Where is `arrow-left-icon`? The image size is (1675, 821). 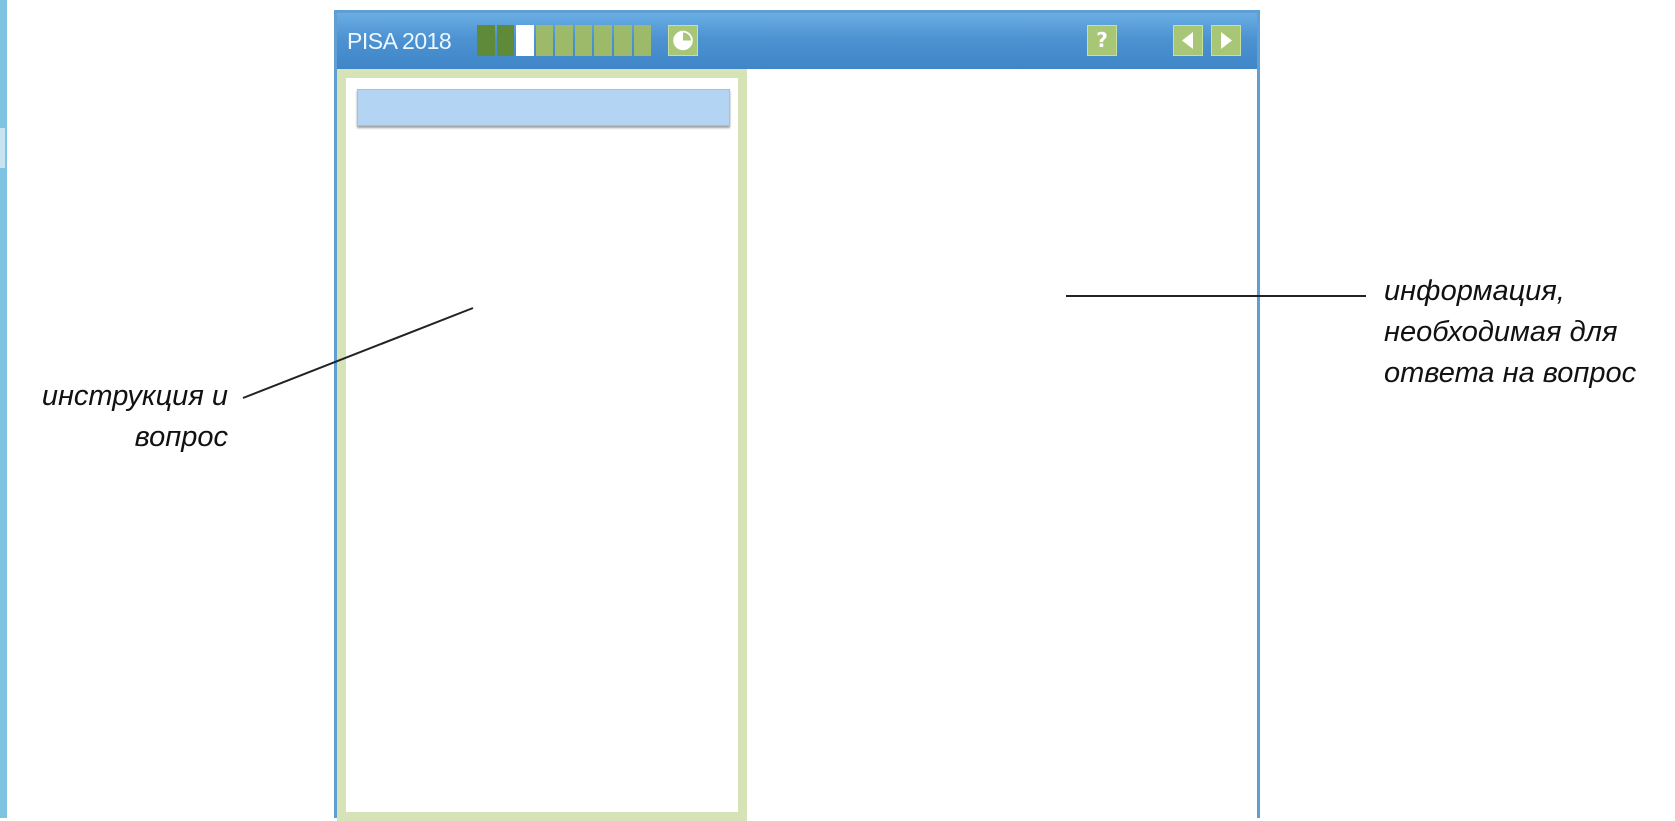 arrow-left-icon is located at coordinates (1187, 40).